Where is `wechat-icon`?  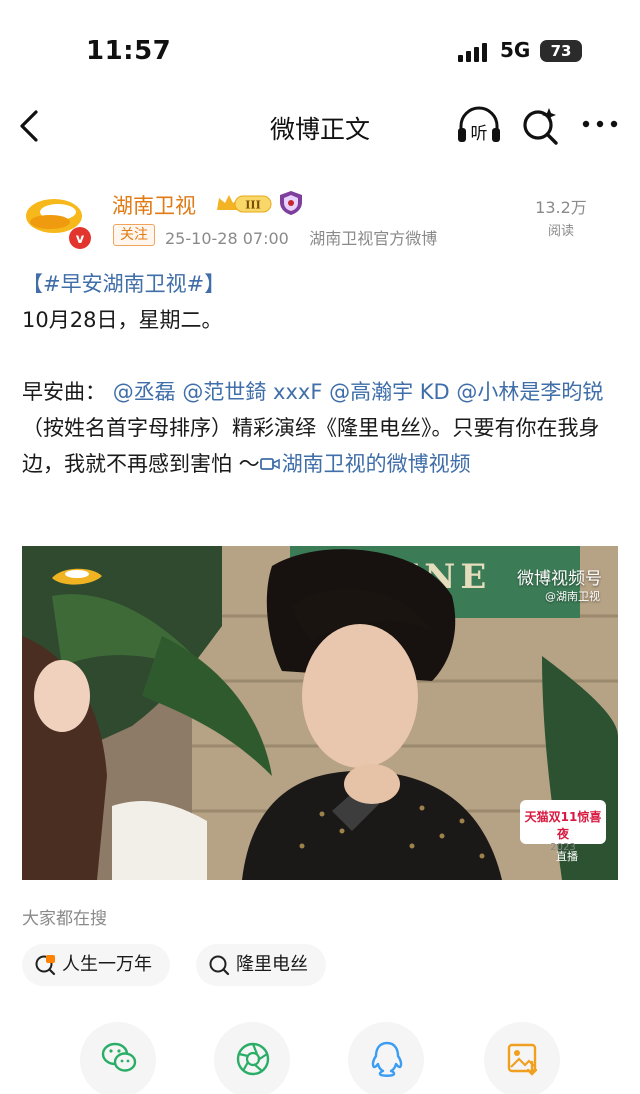
wechat-icon is located at coordinates (119, 1057).